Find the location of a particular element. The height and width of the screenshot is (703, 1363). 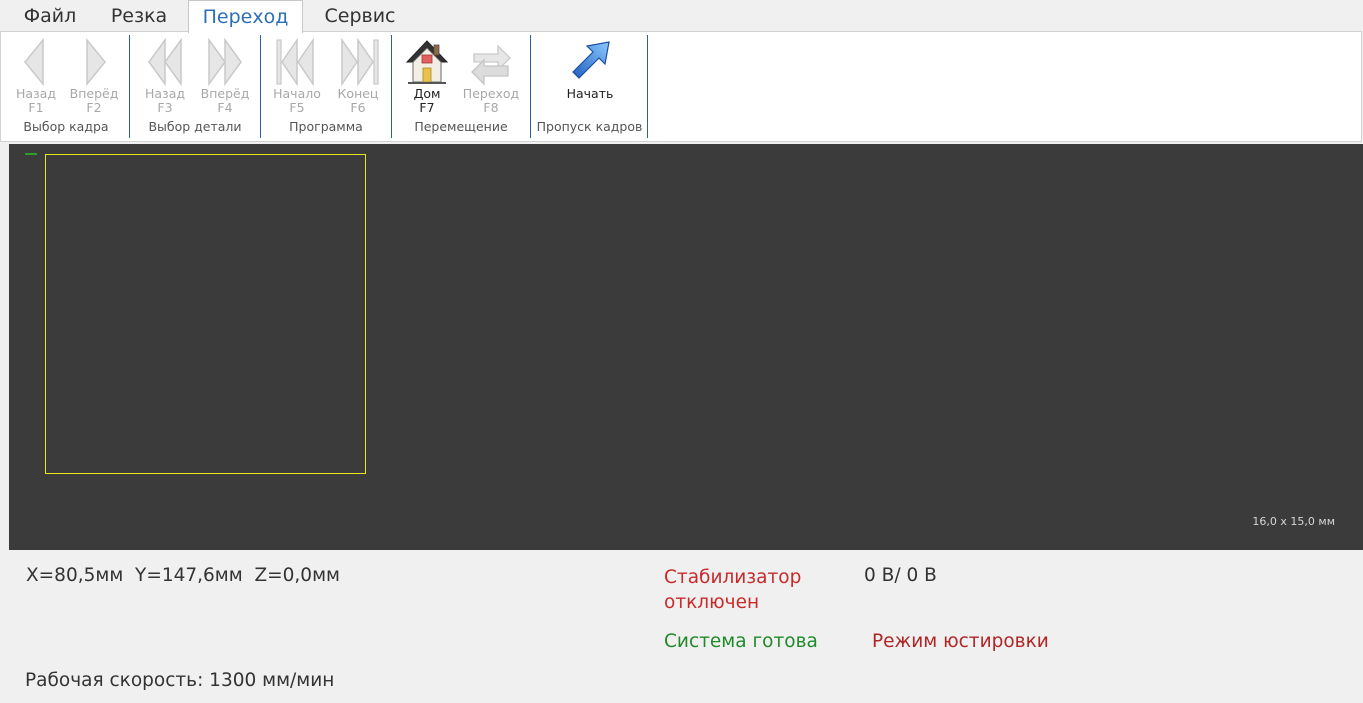

skip-start-button: Начать is located at coordinates (590, 75).